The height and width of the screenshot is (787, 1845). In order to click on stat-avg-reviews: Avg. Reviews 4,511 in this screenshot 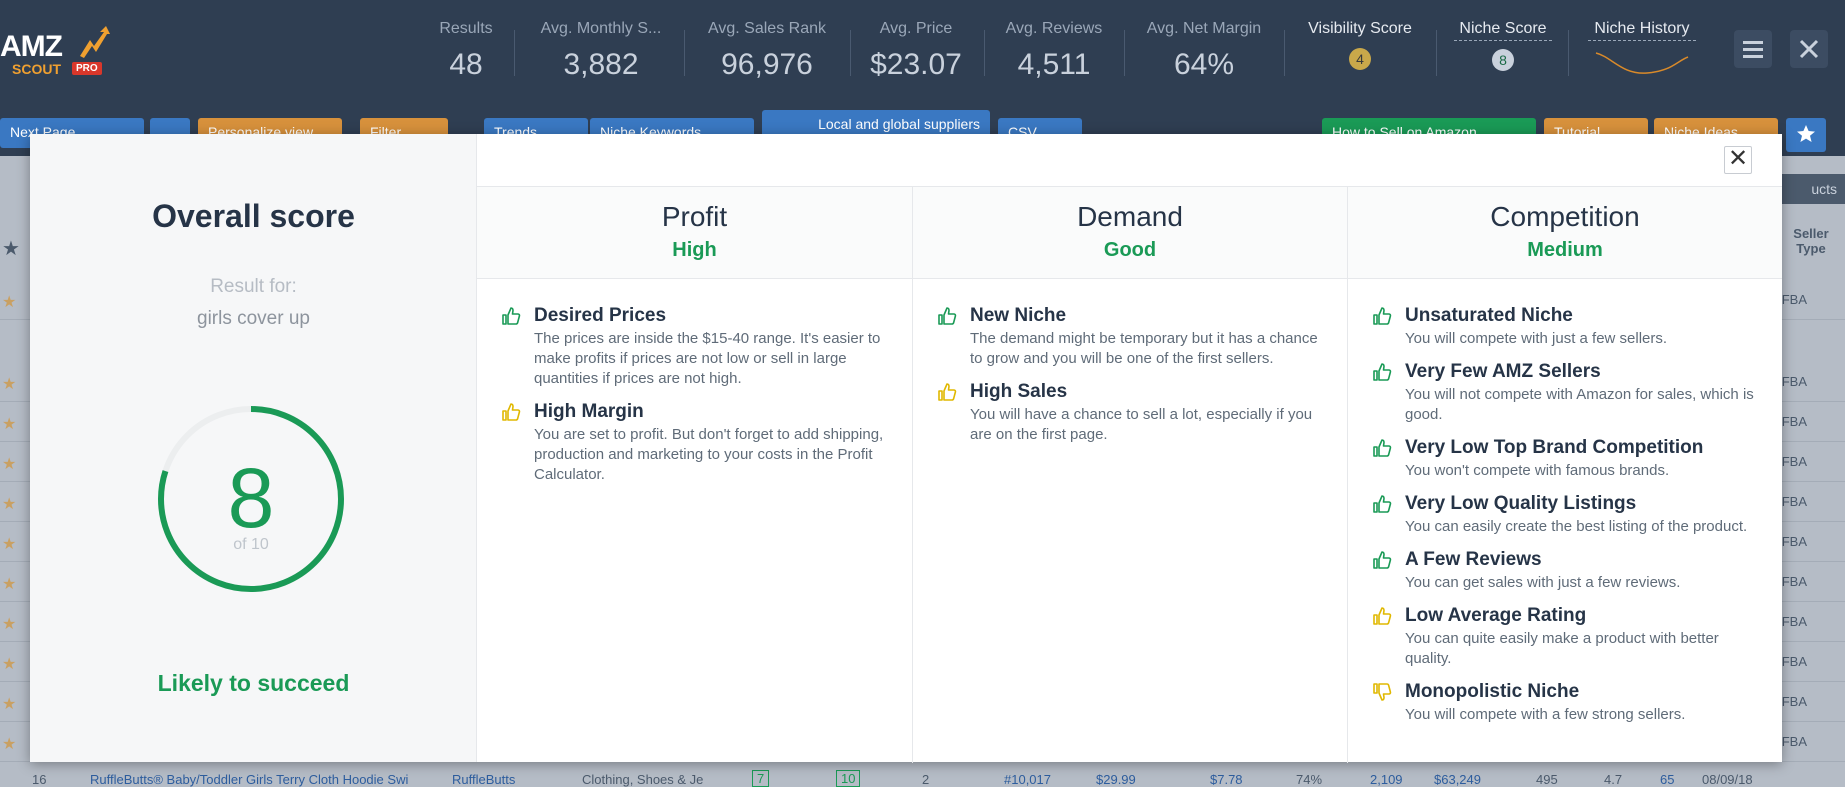, I will do `click(1054, 51)`.